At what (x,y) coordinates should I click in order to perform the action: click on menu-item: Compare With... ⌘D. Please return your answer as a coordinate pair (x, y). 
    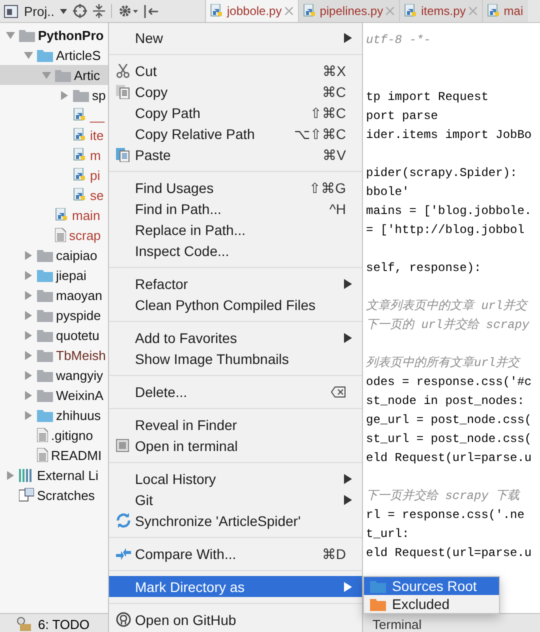
    Looking at the image, I should click on (235, 553).